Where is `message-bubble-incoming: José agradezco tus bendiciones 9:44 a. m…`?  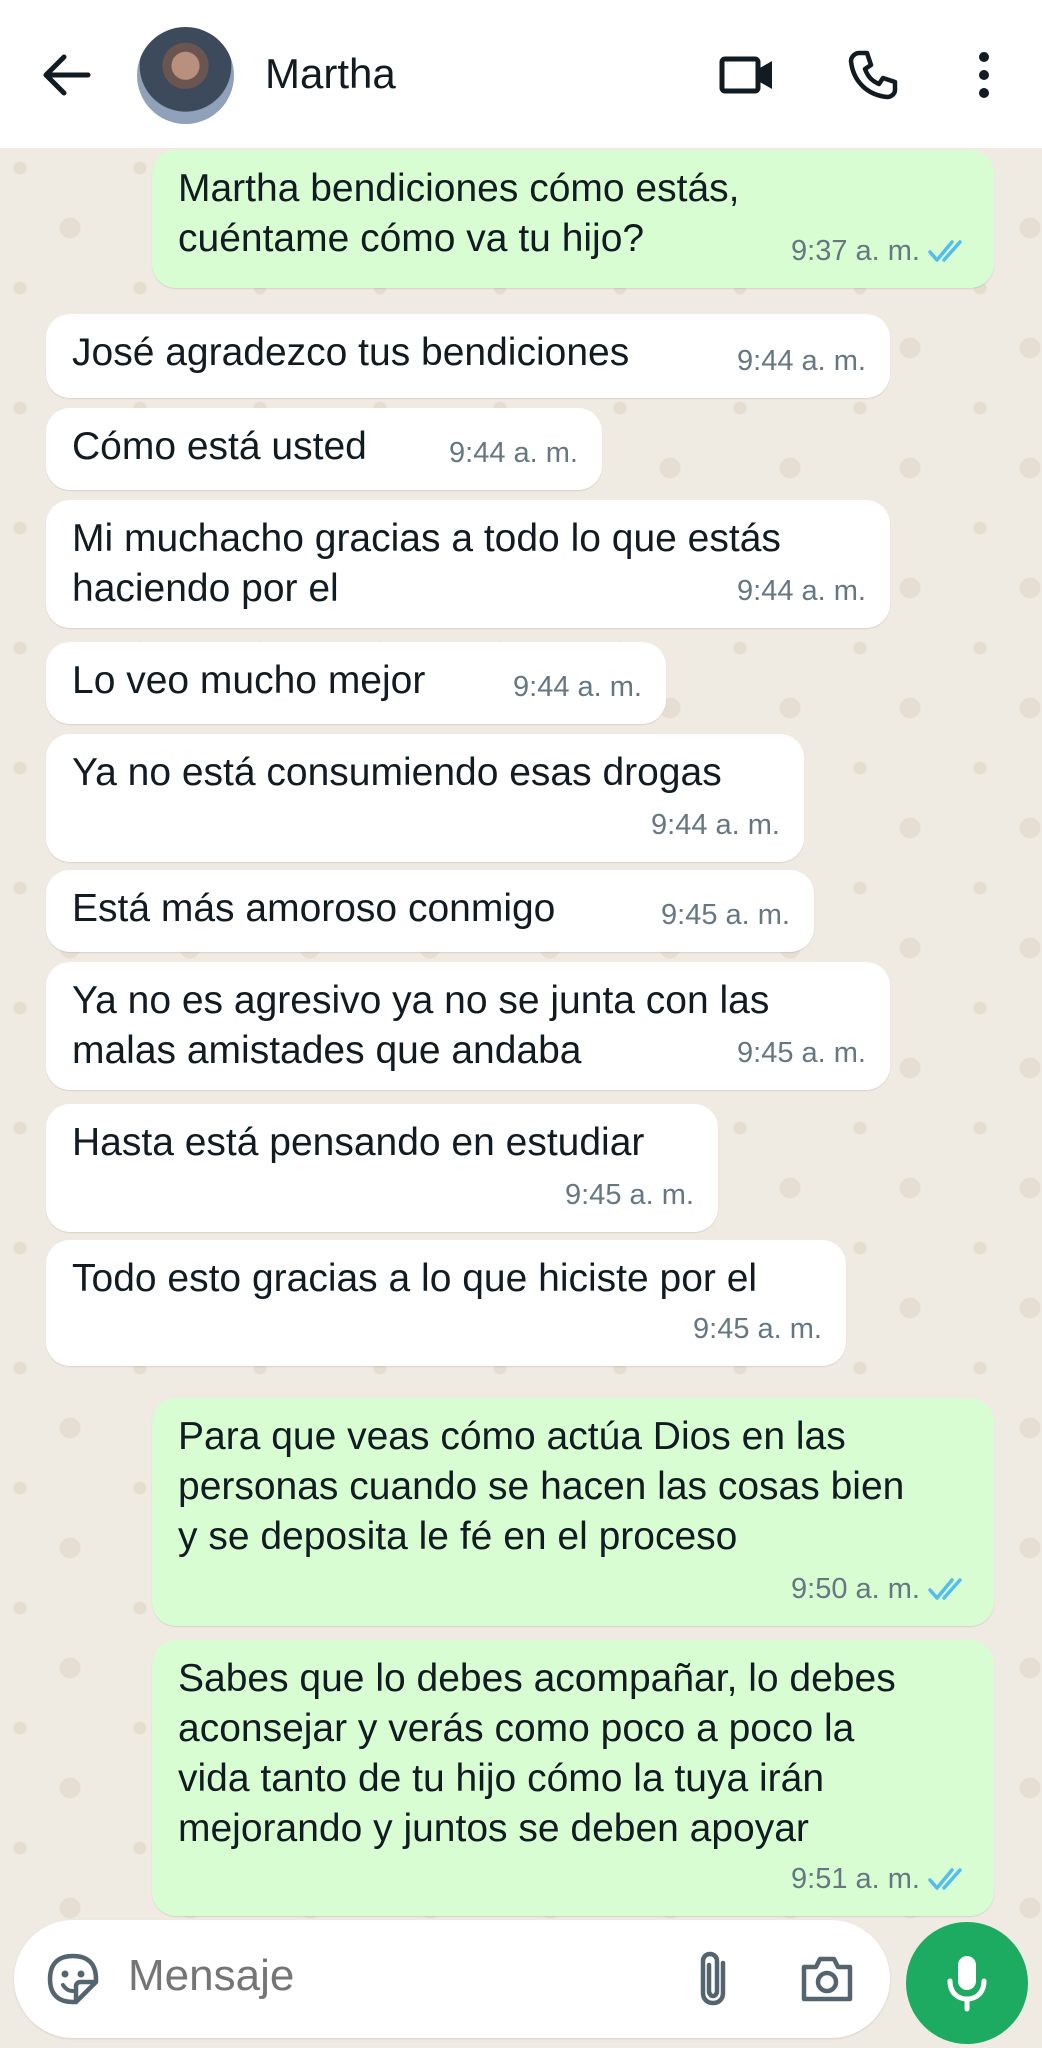 message-bubble-incoming: José agradezco tus bendiciones 9:44 a. m… is located at coordinates (468, 356).